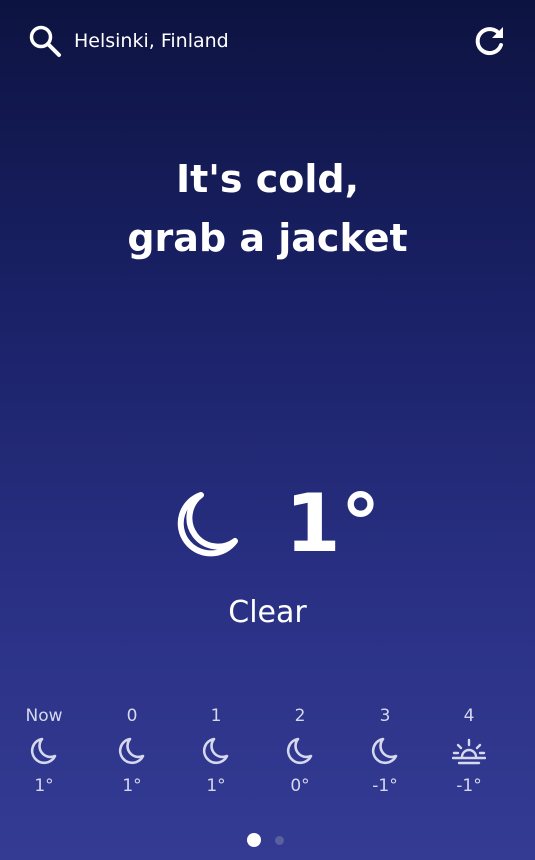  I want to click on sunrise-icon, so click(469, 751).